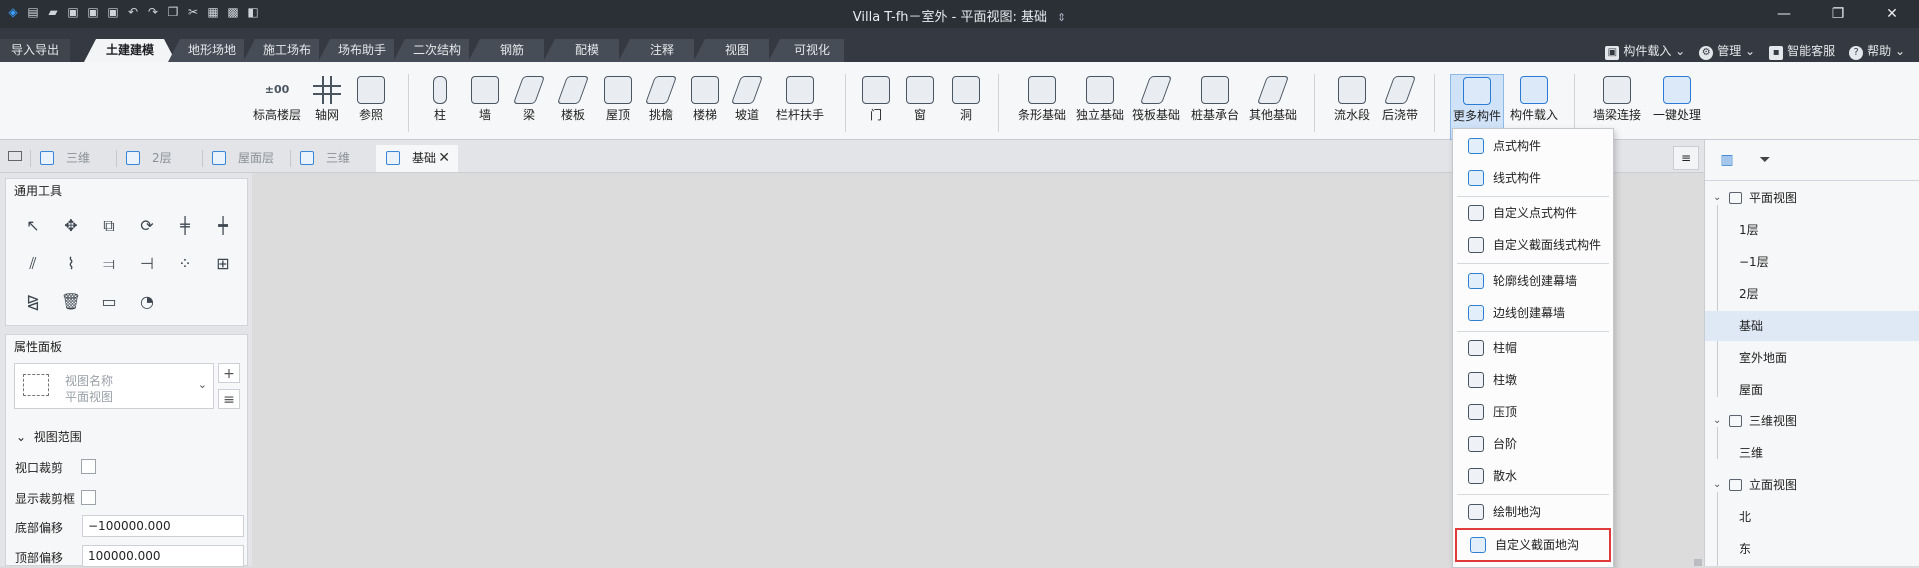 Image resolution: width=1919 pixels, height=568 pixels. I want to click on tab-formwork: 配模, so click(581, 50).